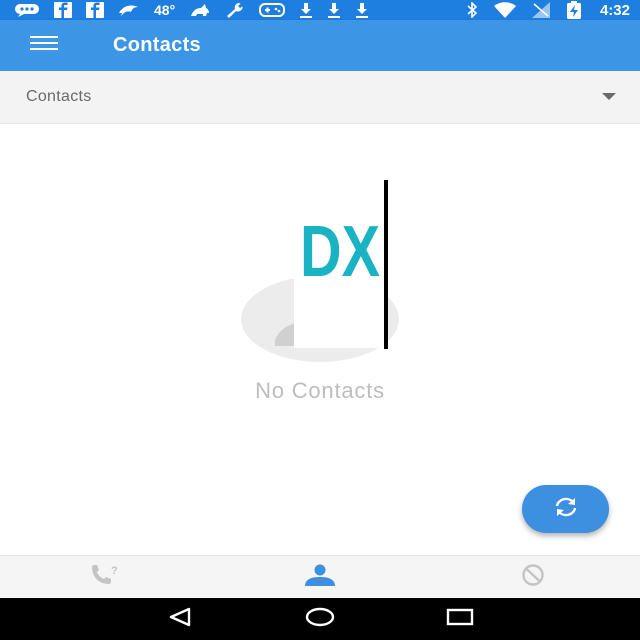  I want to click on chat-bubble-icon, so click(27, 10).